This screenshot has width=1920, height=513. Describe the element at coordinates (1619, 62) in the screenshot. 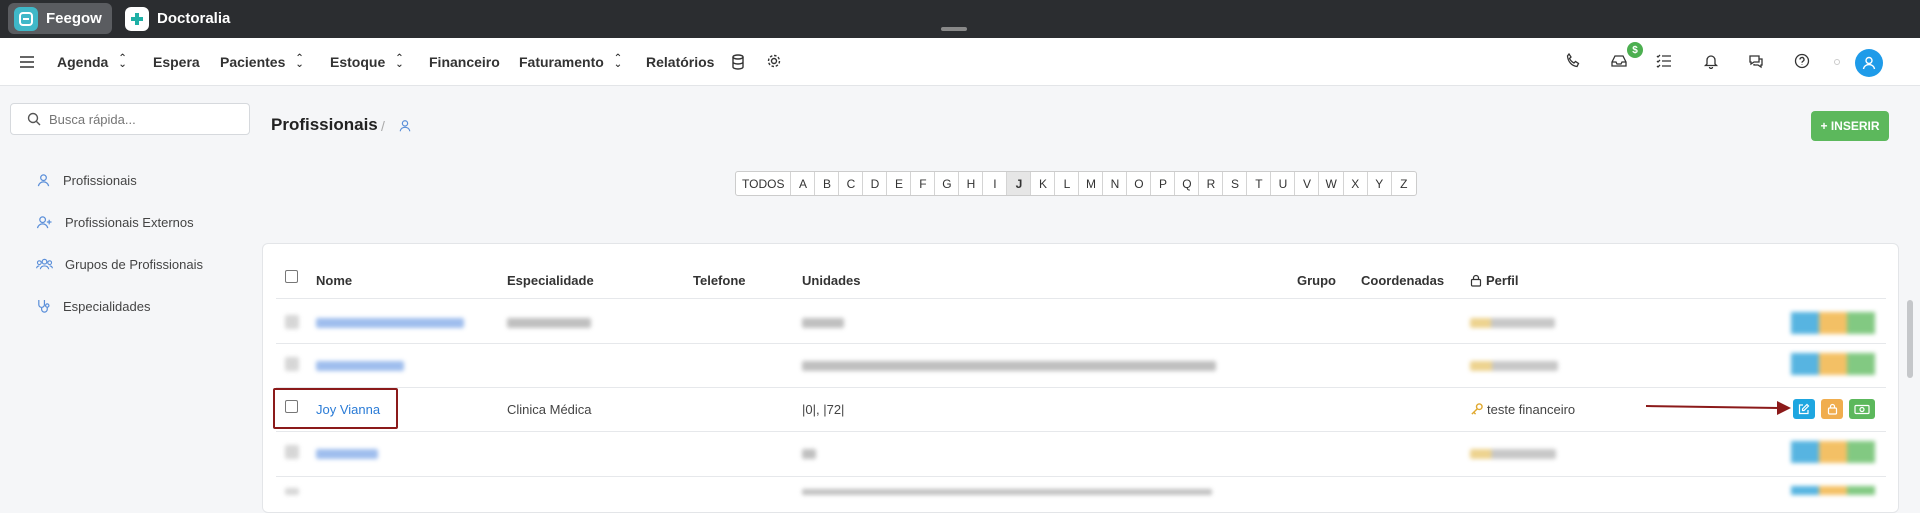

I see `inbox-icon` at that location.